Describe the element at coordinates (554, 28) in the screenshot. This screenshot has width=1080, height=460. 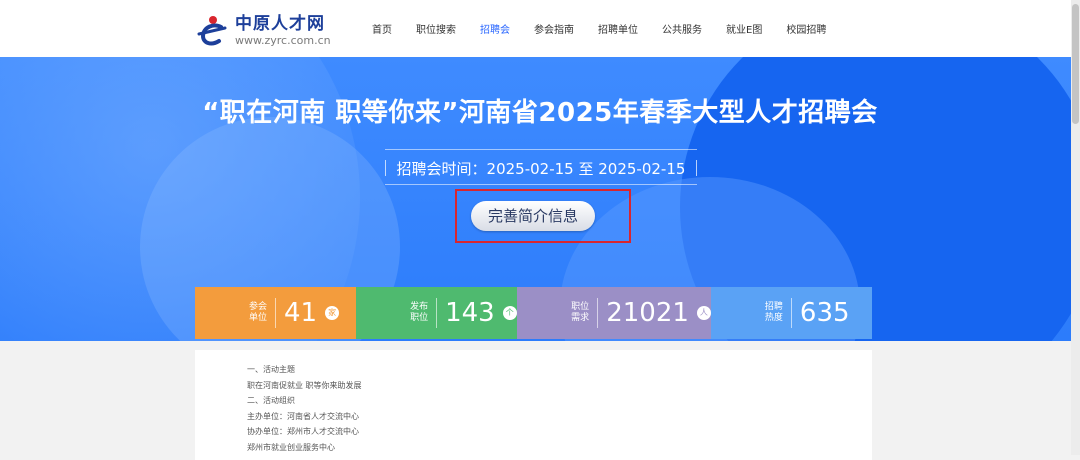
I see `nav-item-fair-guide: 参会指南` at that location.